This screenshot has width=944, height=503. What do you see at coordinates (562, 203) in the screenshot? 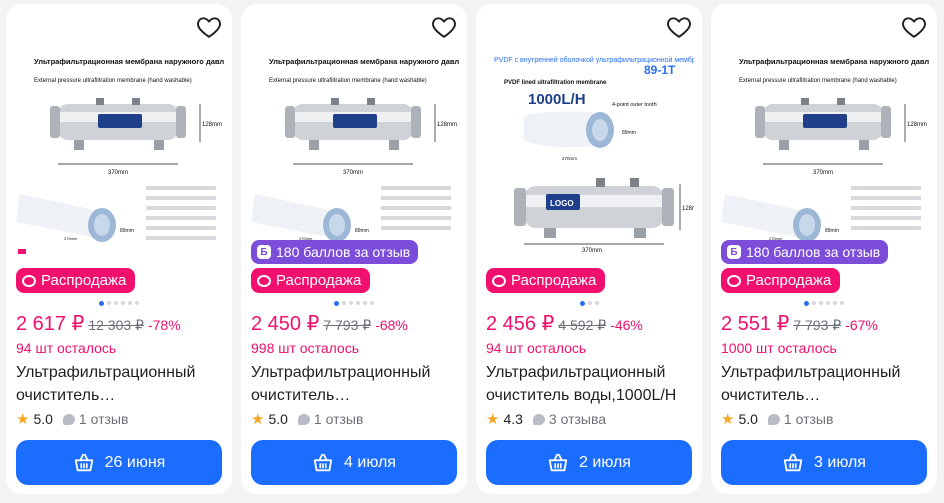
I see `image-logo: LOGO` at bounding box center [562, 203].